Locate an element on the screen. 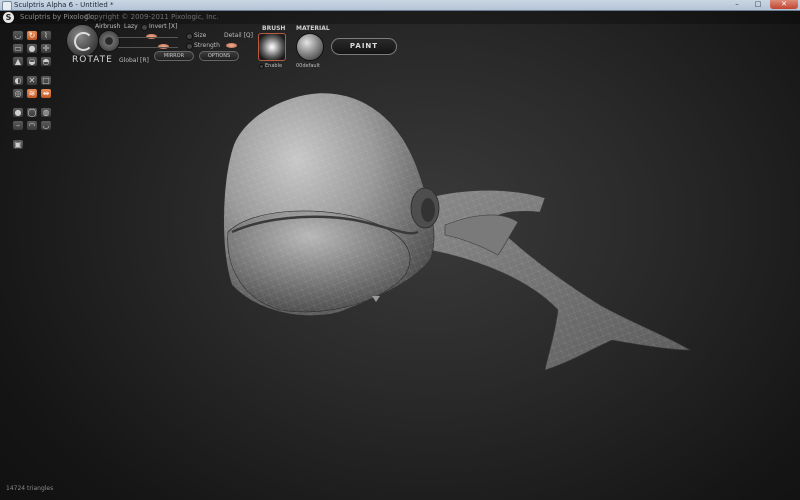 Image resolution: width=800 pixels, height=500 pixels. close-button: ✕ is located at coordinates (784, 4).